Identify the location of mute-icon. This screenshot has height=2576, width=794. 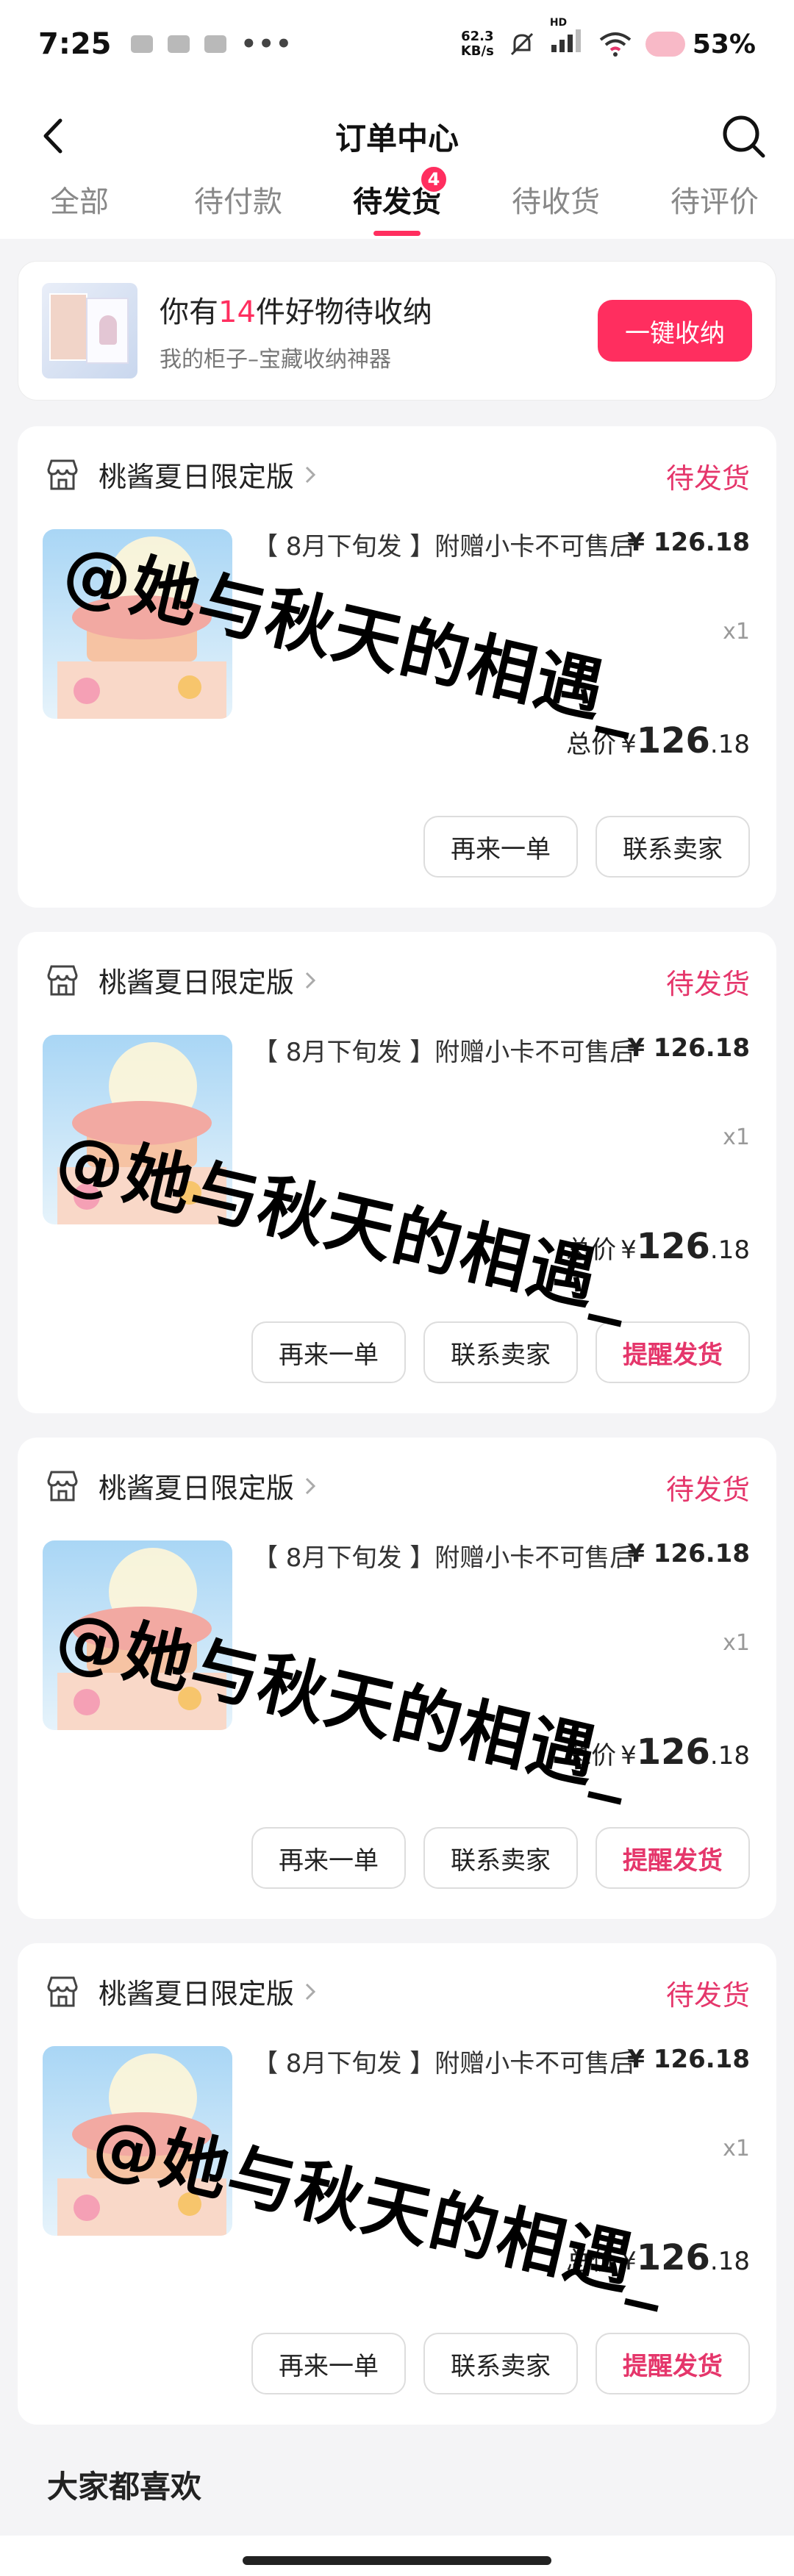
(521, 44).